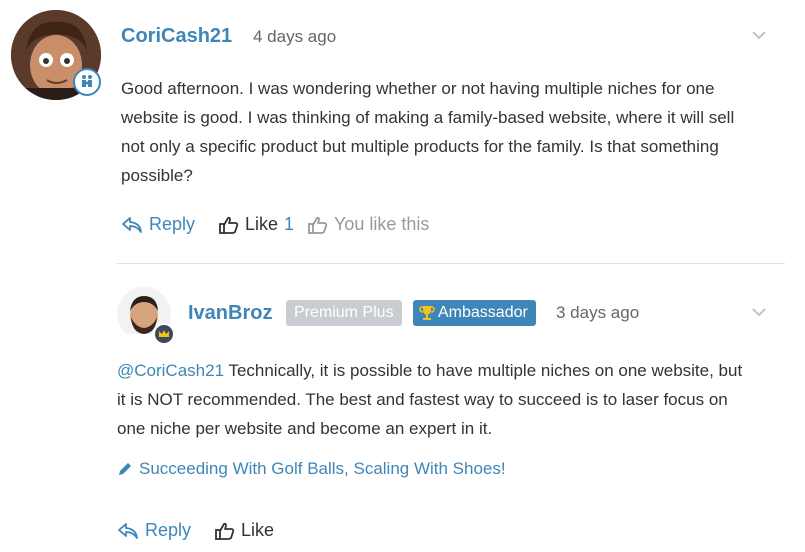 This screenshot has height=552, width=805. I want to click on ambassador-badge: Ambassador, so click(474, 313).